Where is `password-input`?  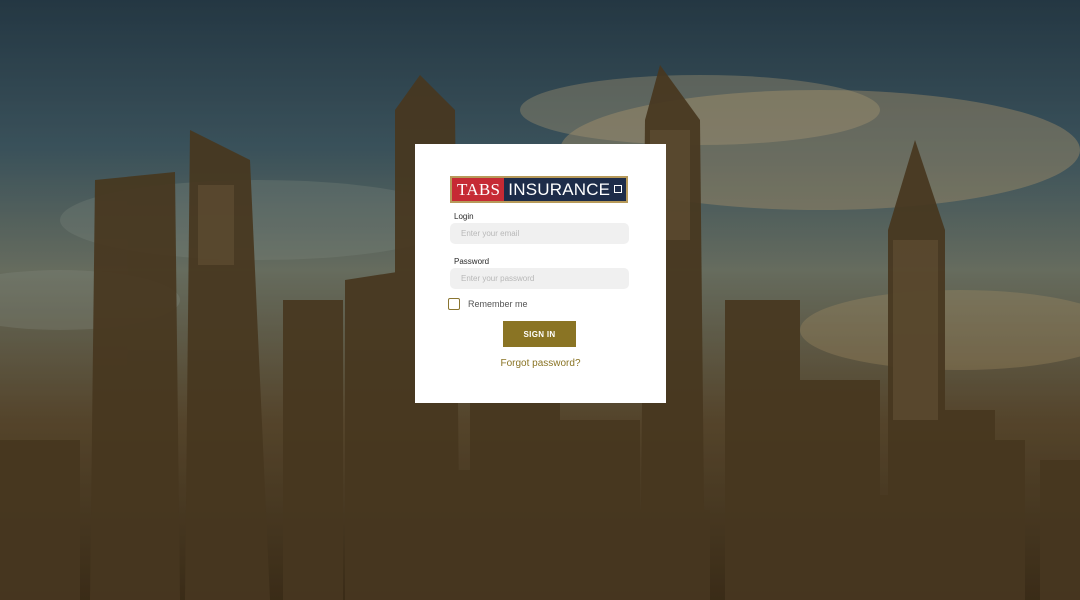 password-input is located at coordinates (539, 278).